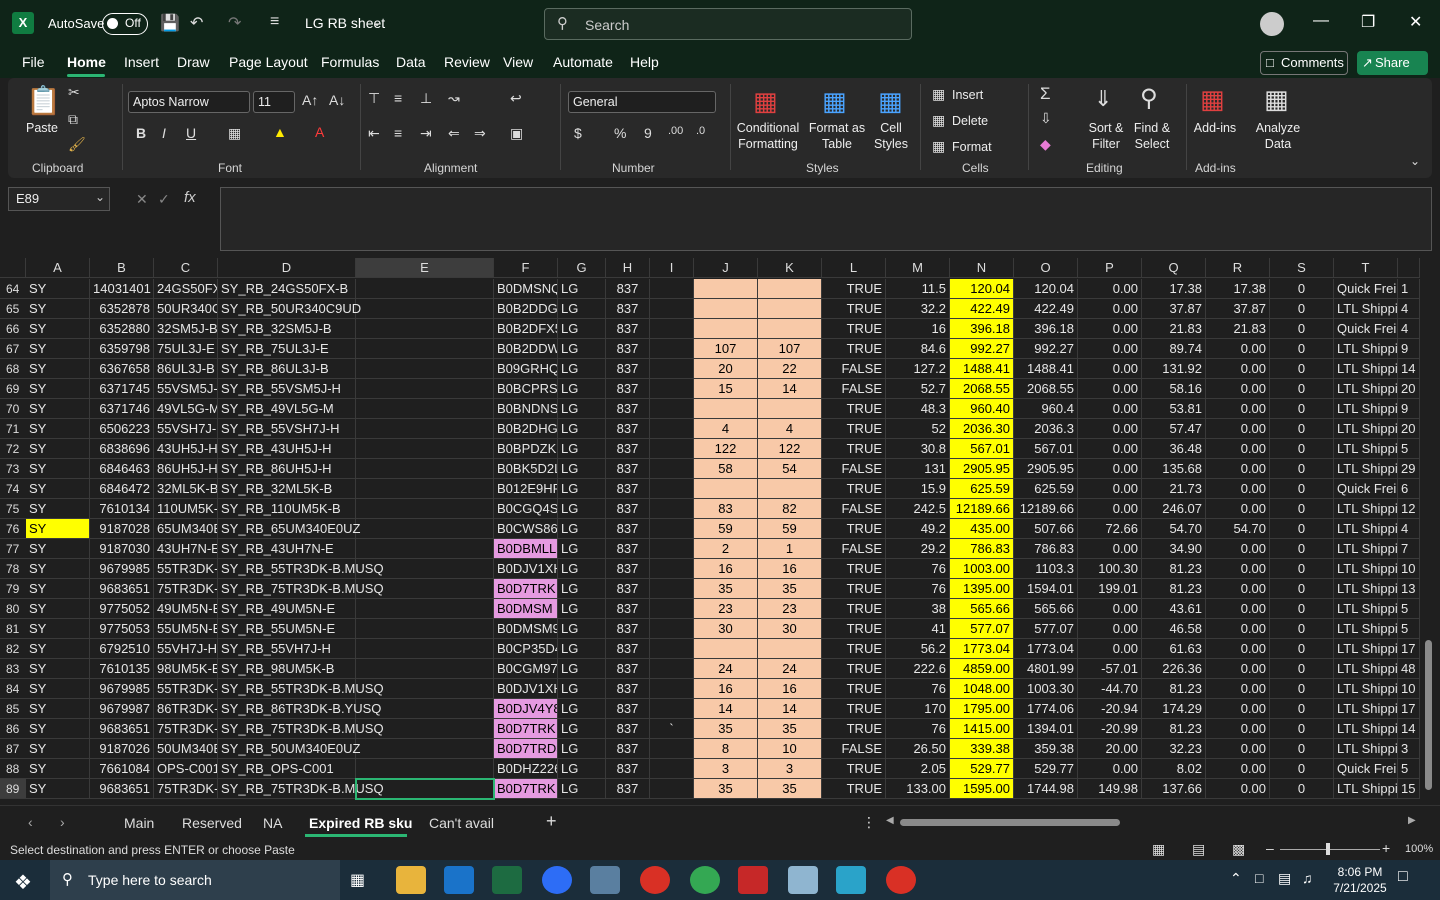  I want to click on cell-p70: 0.00, so click(1110, 409).